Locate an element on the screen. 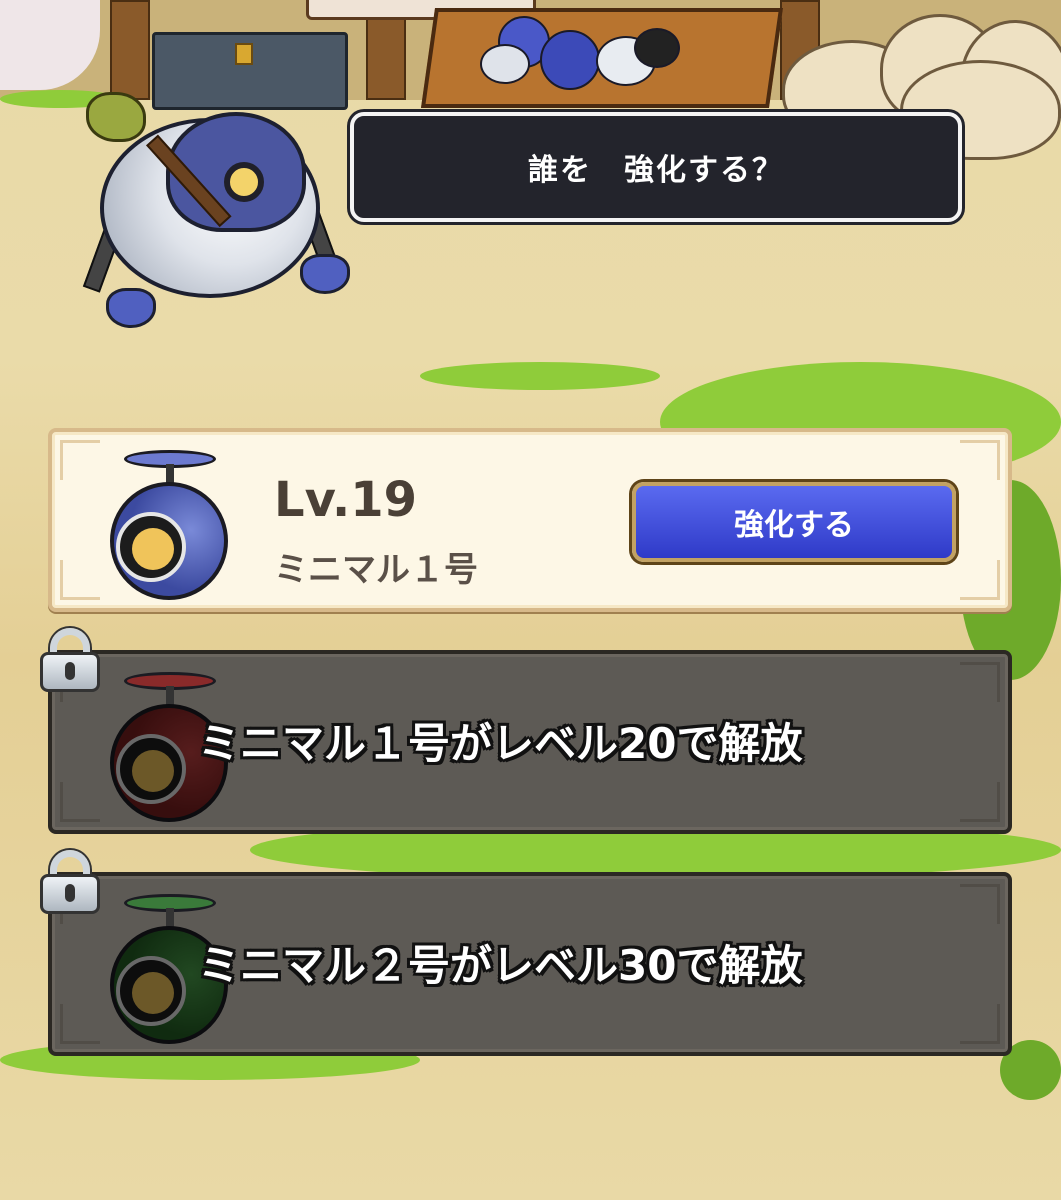 Image resolution: width=1061 pixels, height=1200 pixels. chest-lock is located at coordinates (244, 54).